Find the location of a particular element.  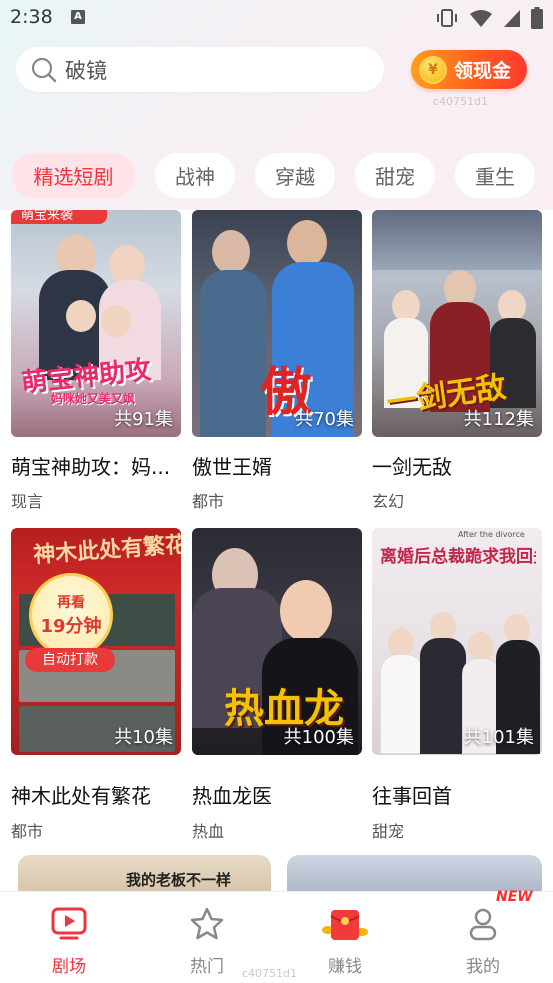

rewatch-reward-badge: 再看 19分钟 is located at coordinates (71, 615).